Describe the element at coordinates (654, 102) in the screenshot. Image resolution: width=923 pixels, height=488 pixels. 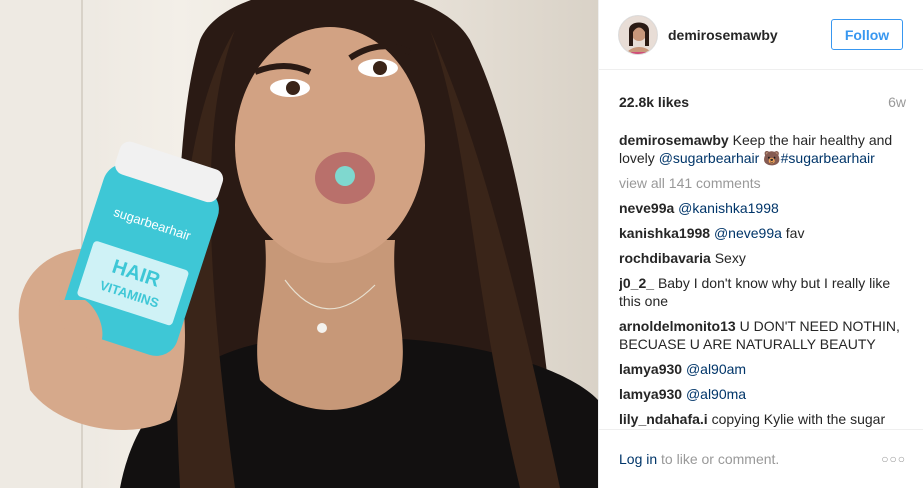
I see `likes-count: 22.8k likes` at that location.